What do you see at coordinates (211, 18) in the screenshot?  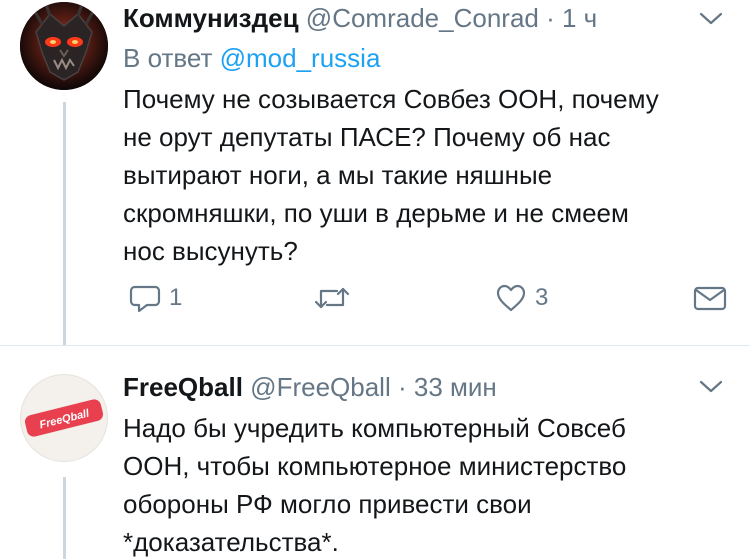 I see `display-name: Коммуниздец` at bounding box center [211, 18].